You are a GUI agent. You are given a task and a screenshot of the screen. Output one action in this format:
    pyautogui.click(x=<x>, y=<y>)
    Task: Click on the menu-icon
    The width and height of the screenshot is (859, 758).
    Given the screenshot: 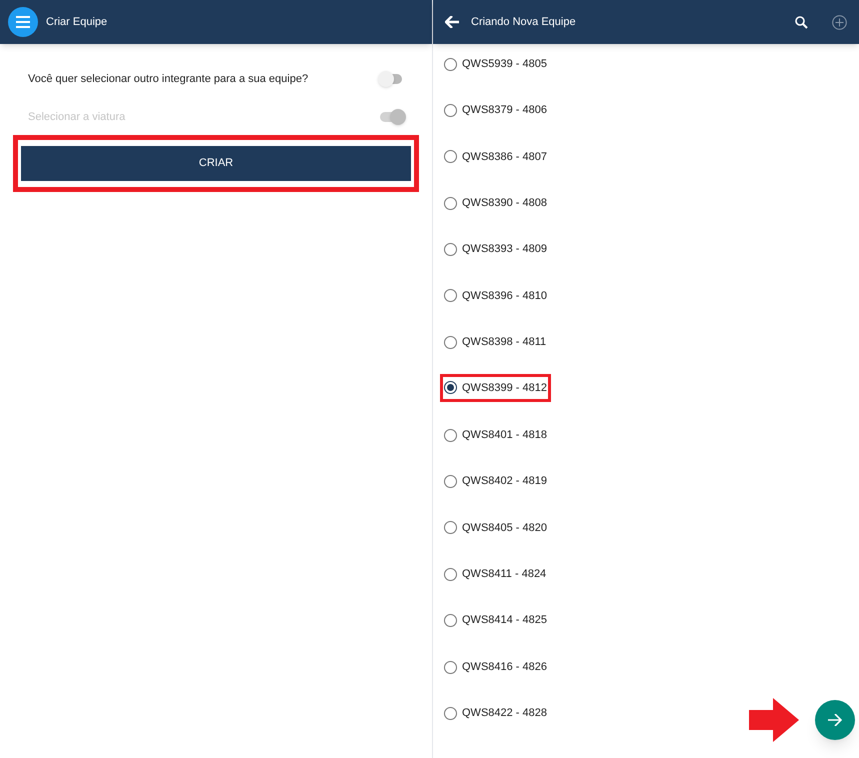 What is the action you would take?
    pyautogui.click(x=23, y=22)
    